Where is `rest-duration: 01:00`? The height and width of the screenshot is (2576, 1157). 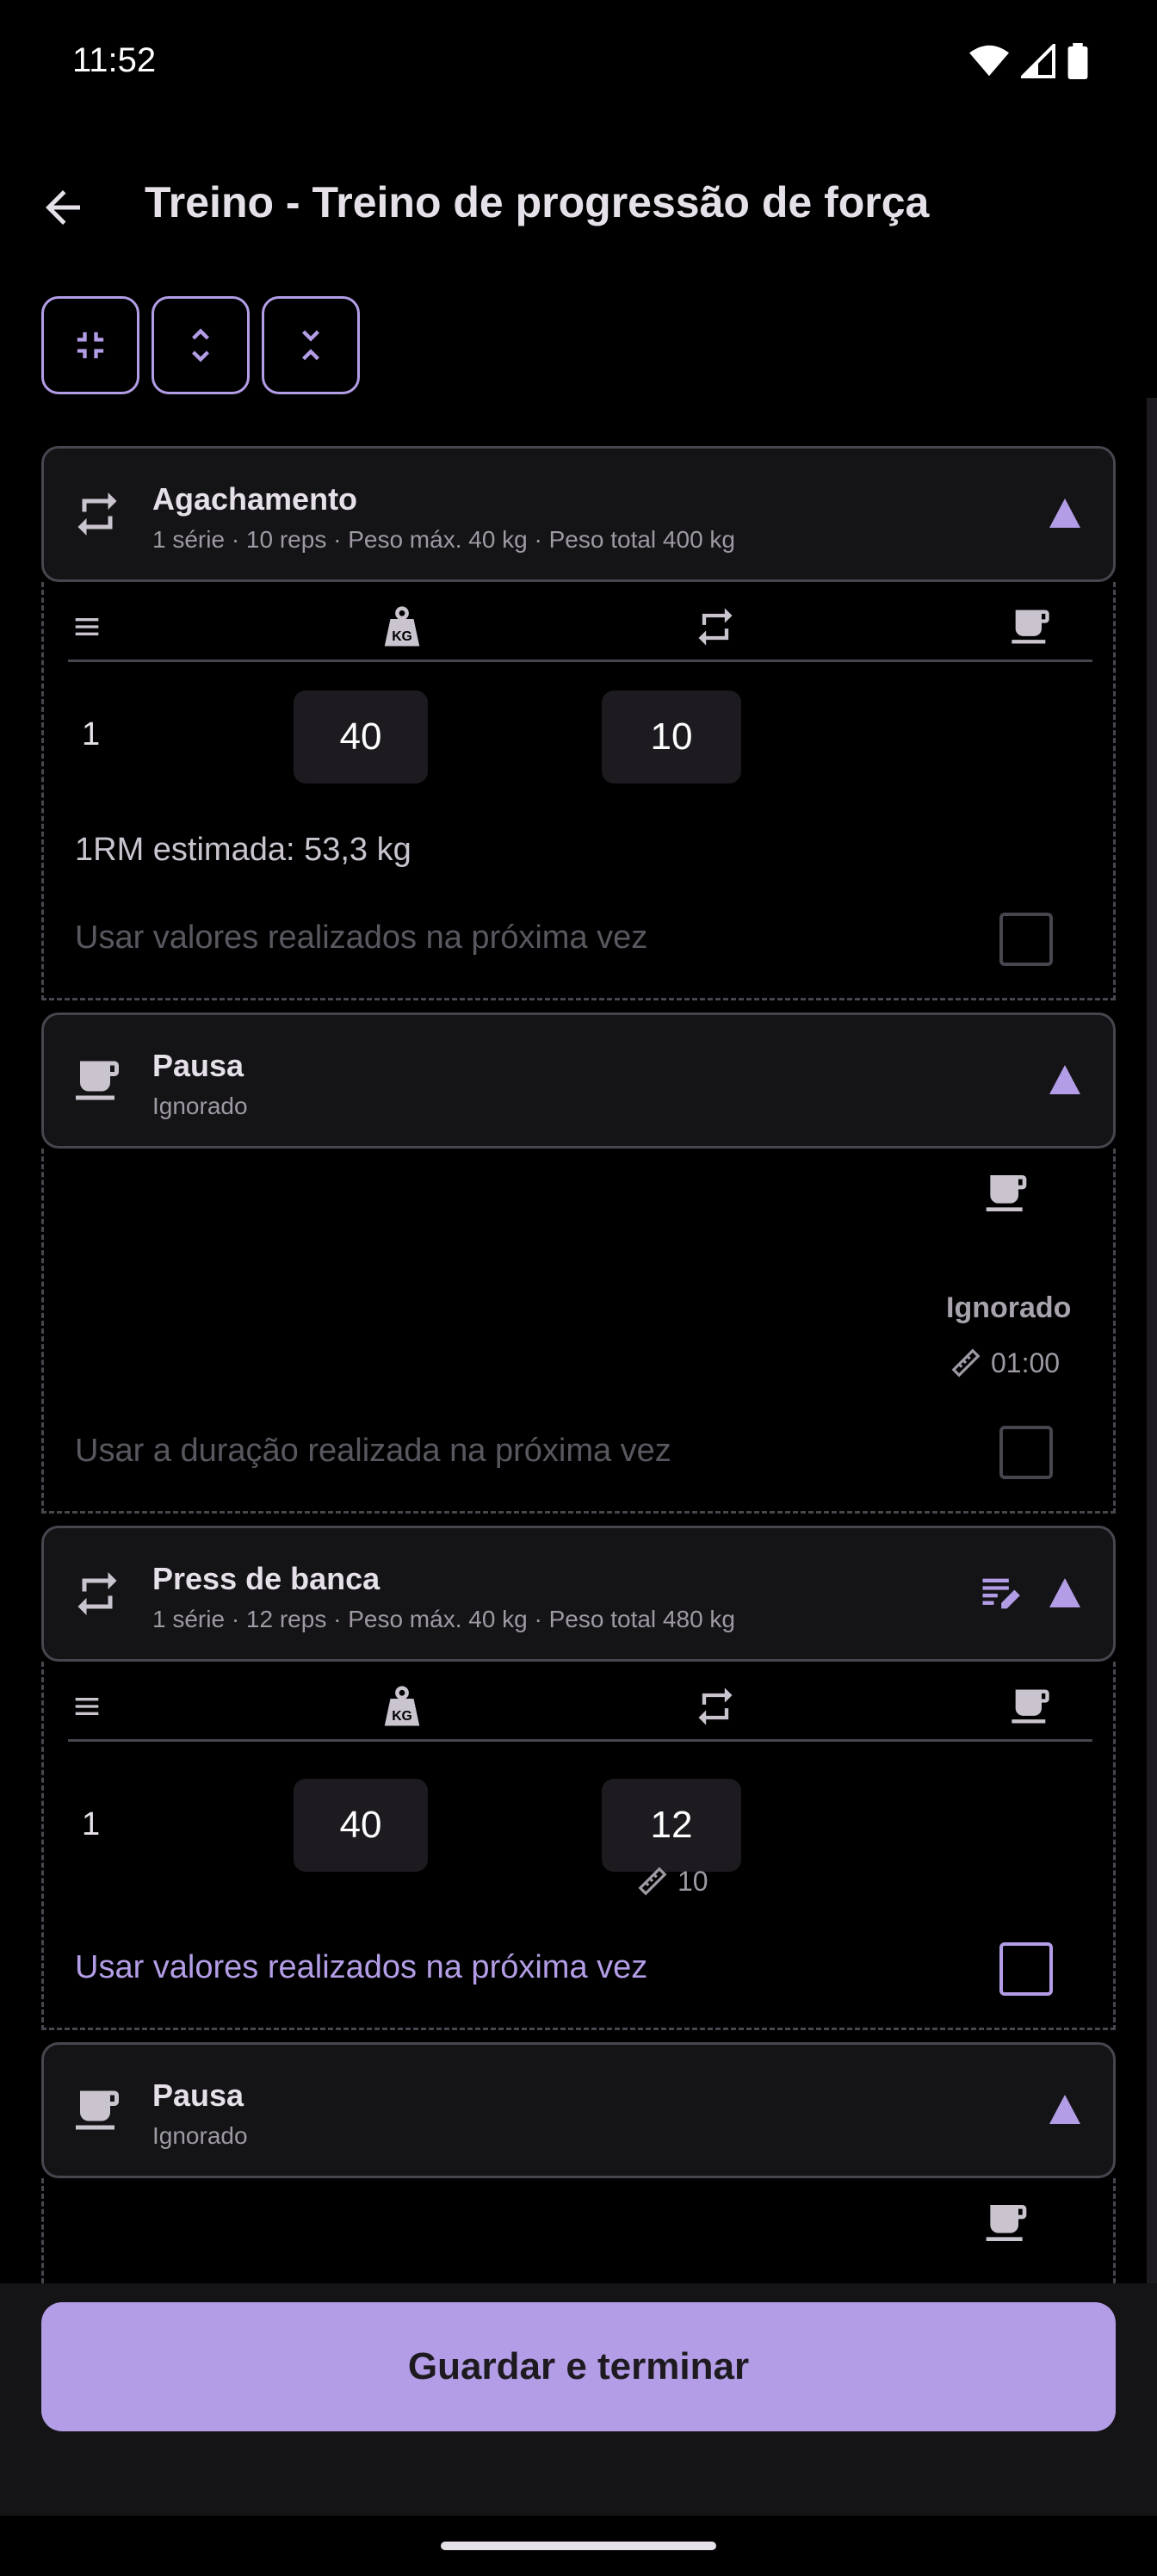 rest-duration: 01:00 is located at coordinates (1005, 1363).